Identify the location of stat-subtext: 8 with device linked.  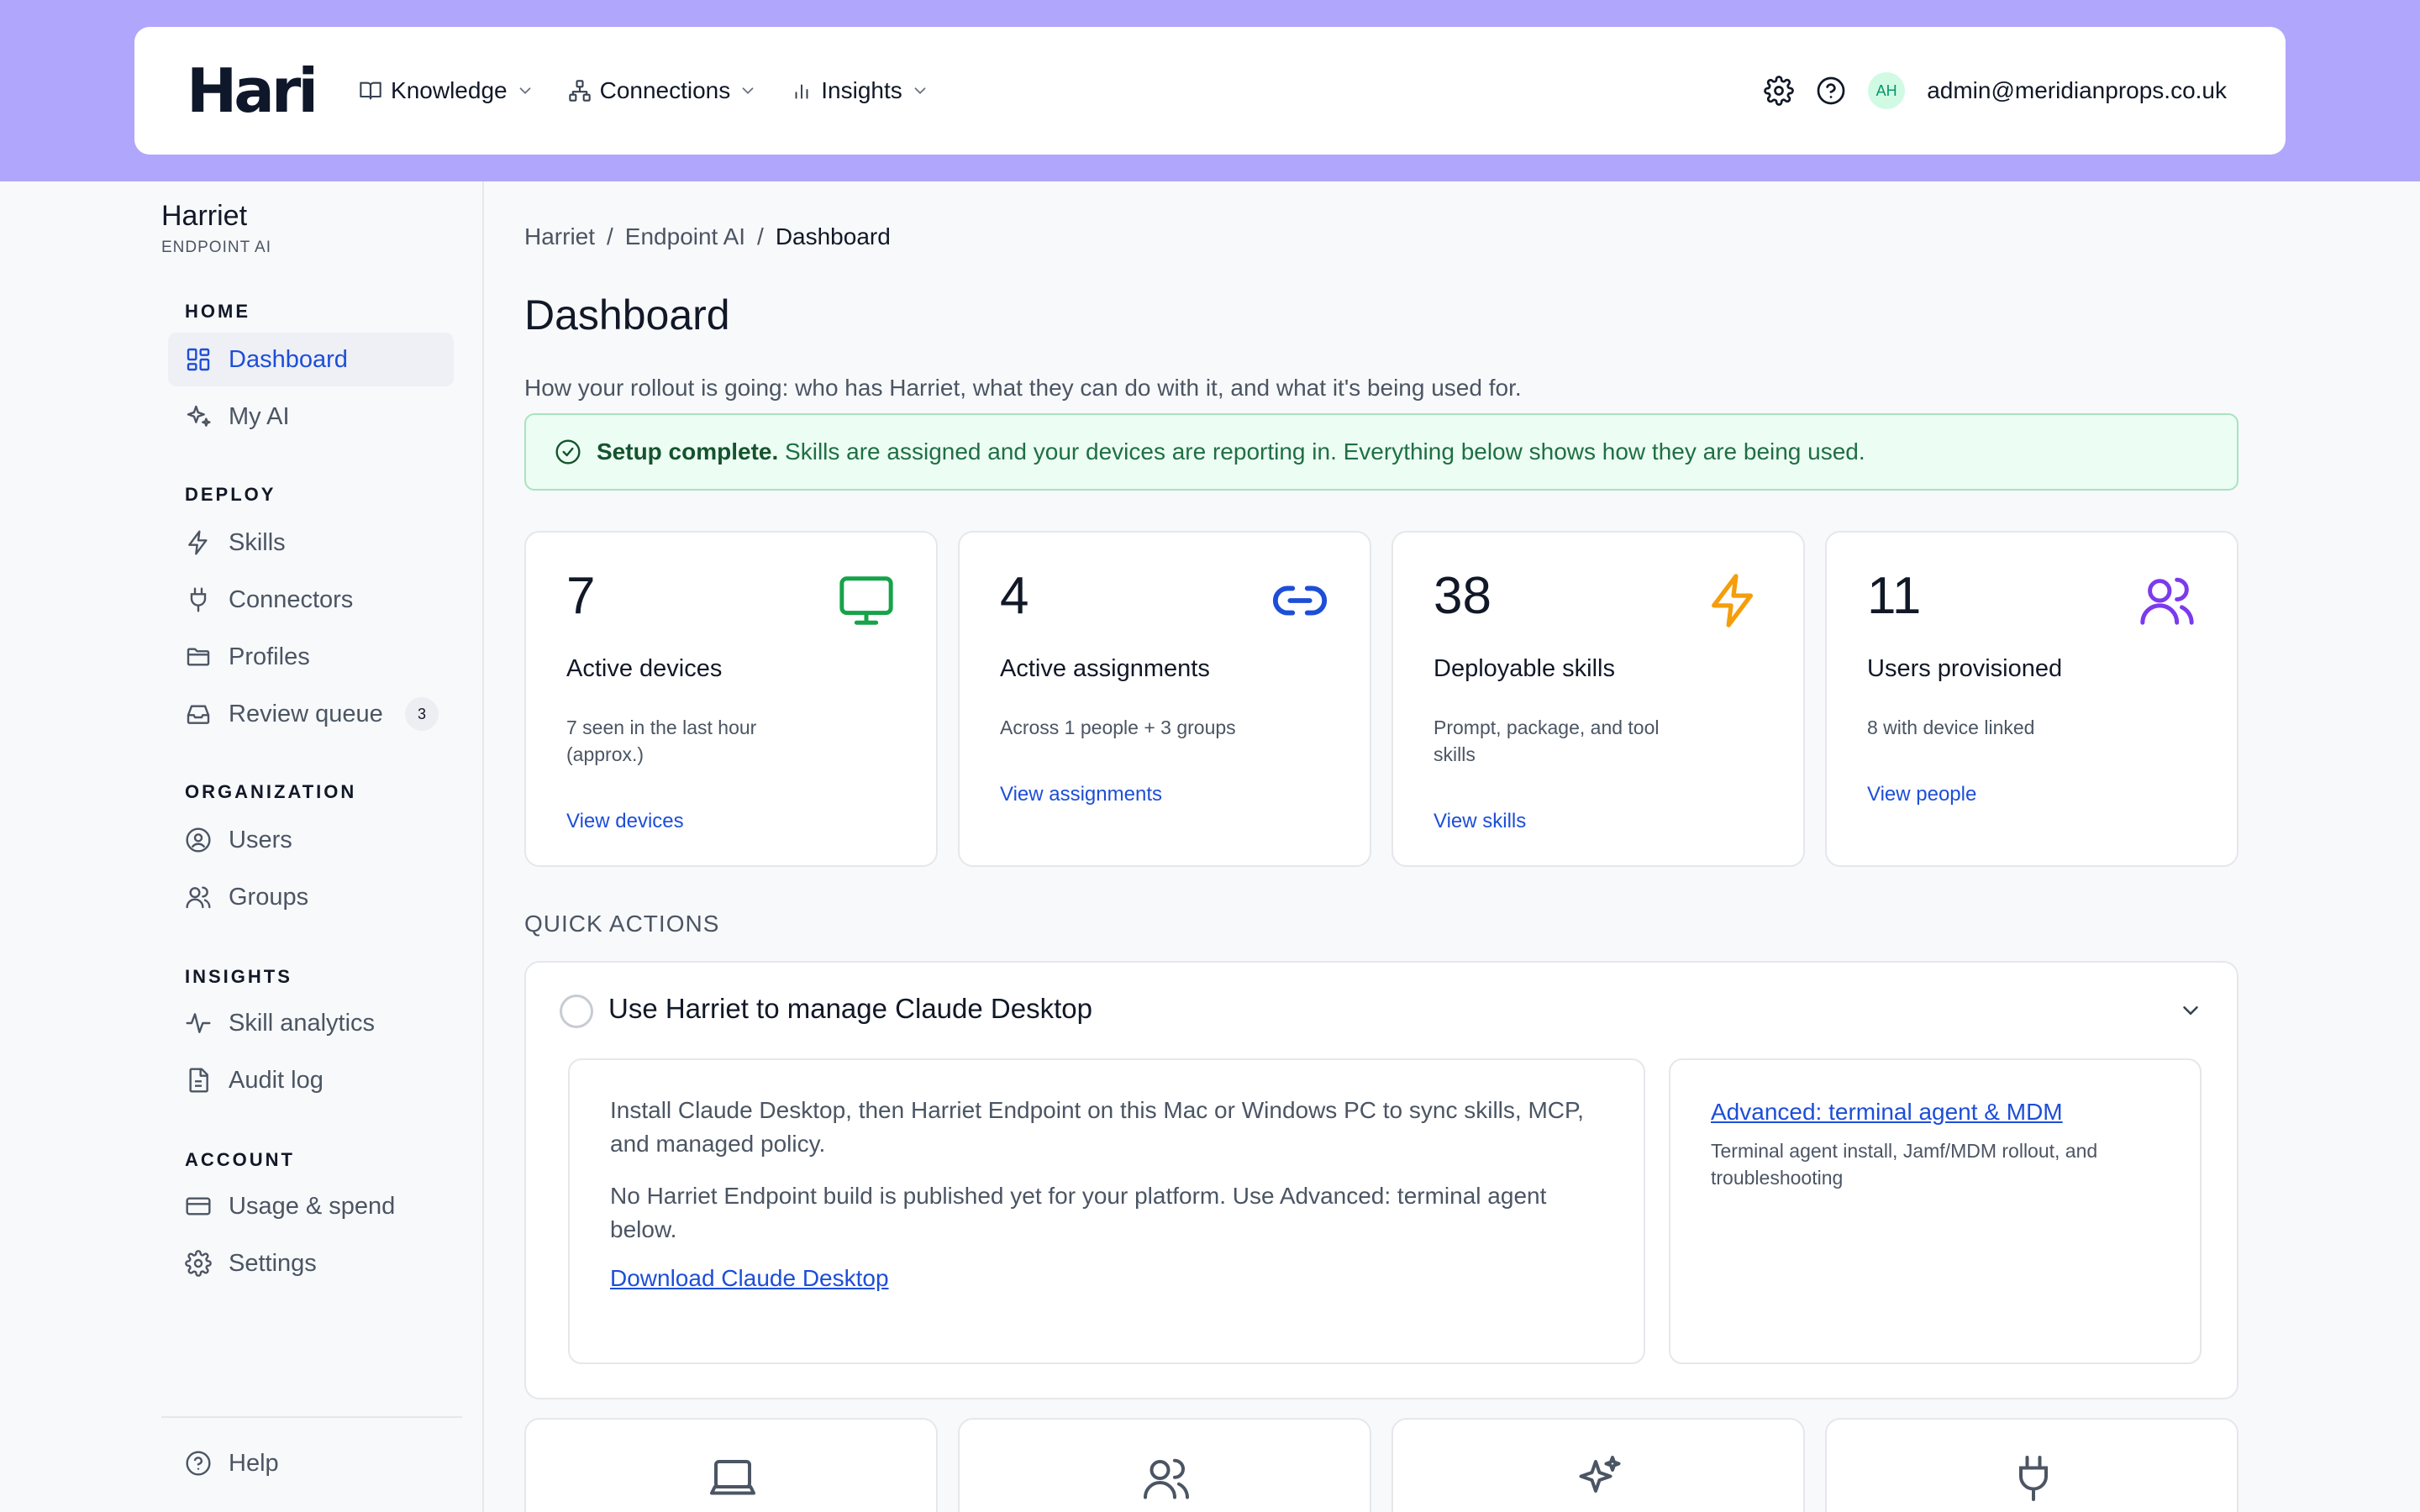
(1951, 727).